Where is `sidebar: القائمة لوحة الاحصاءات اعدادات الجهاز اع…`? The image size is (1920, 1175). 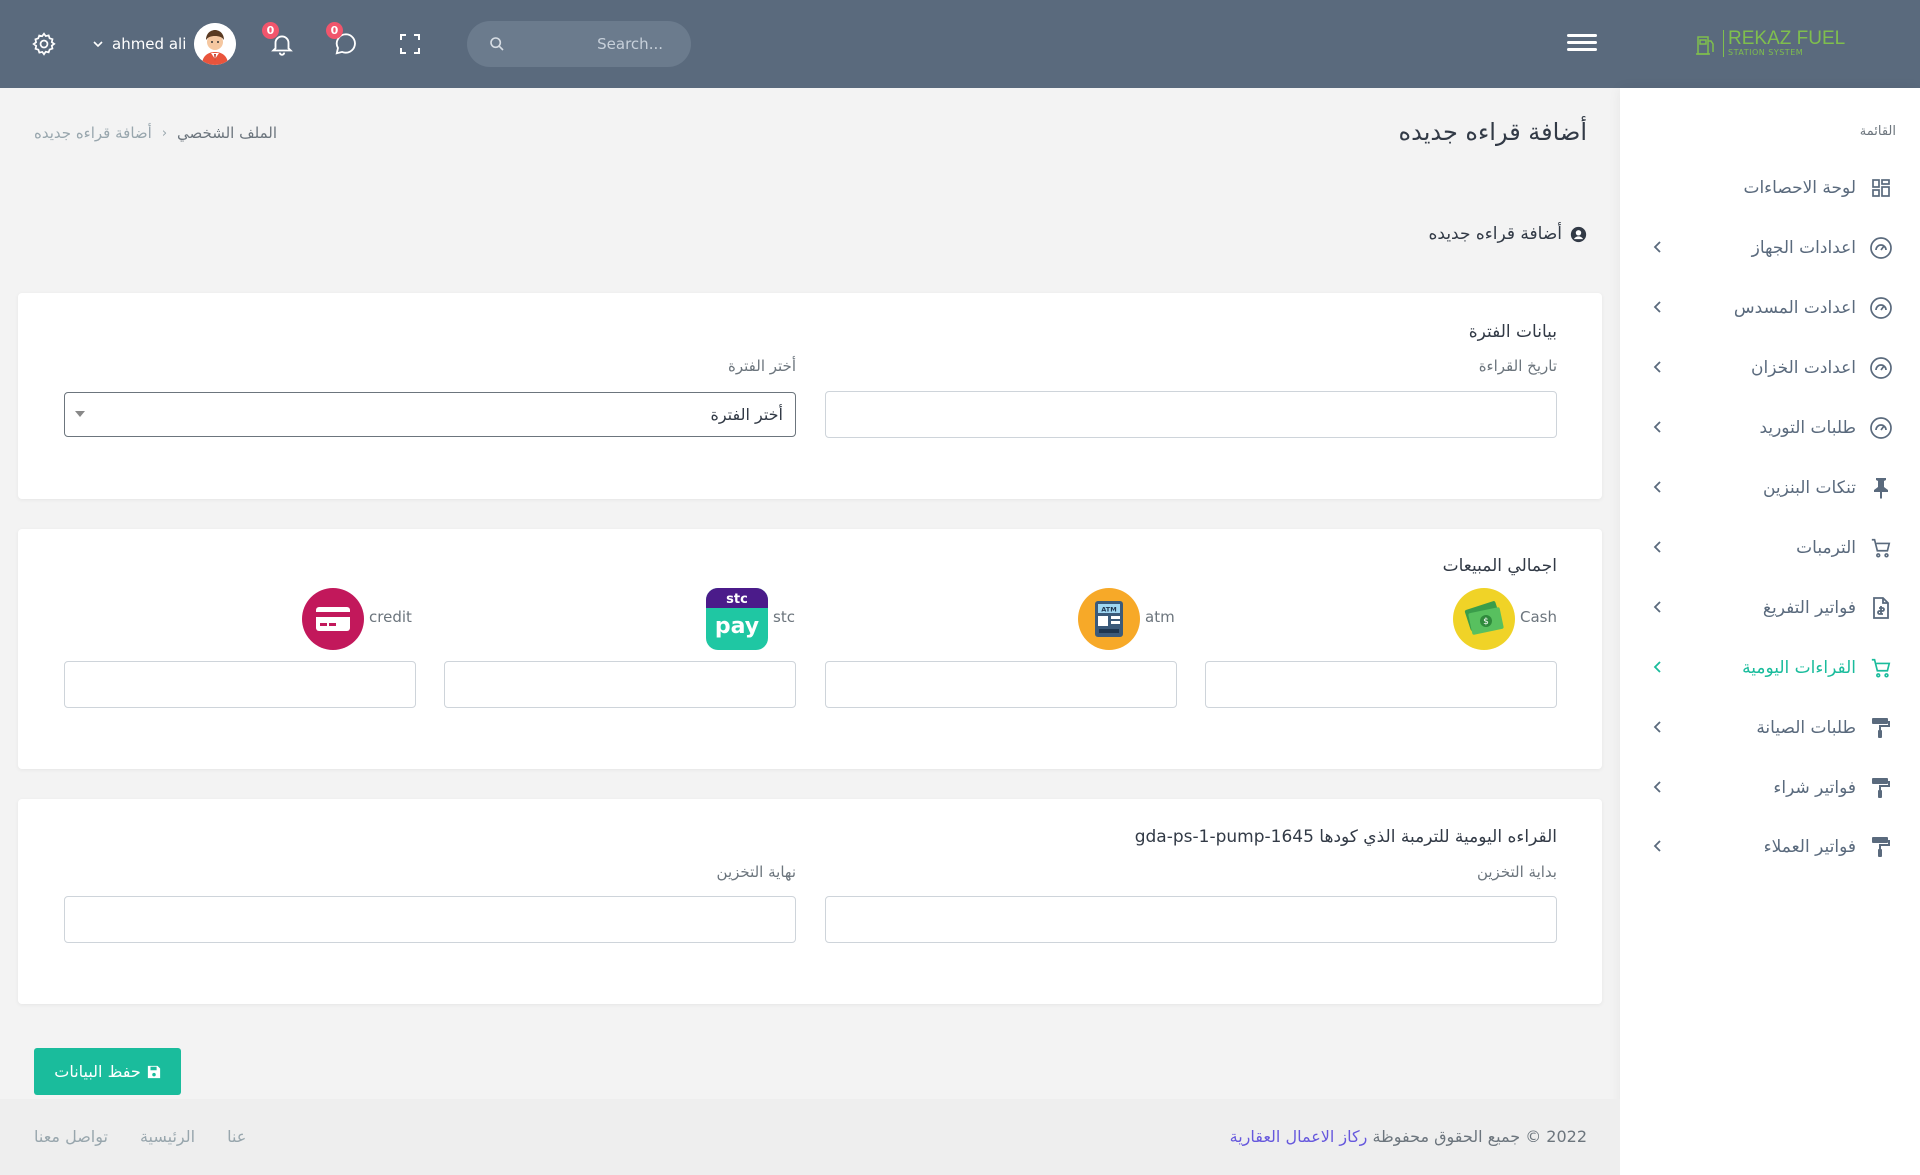
sidebar: القائمة لوحة الاحصاءات اعدادات الجهاز اع… is located at coordinates (1770, 631).